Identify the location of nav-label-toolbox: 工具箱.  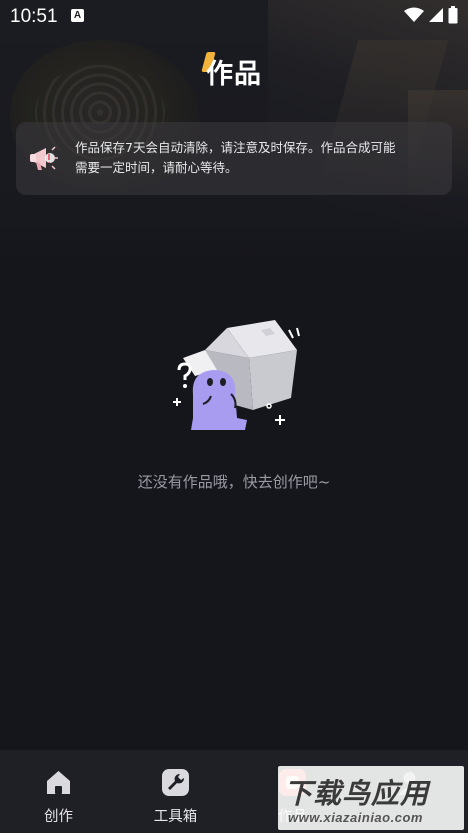
(175, 817).